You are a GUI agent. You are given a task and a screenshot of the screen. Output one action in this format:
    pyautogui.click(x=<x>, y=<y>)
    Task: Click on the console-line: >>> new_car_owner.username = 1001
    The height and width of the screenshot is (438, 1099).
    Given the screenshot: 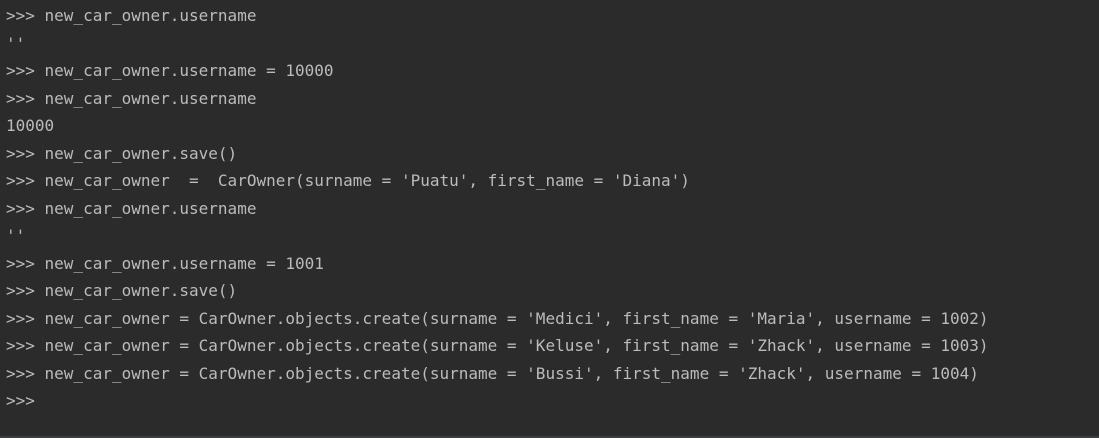 What is the action you would take?
    pyautogui.click(x=550, y=264)
    